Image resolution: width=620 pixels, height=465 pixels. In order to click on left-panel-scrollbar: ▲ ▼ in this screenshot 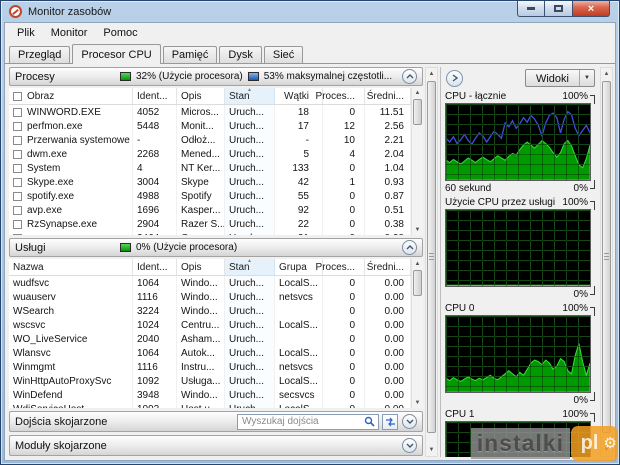, I will do `click(431, 262)`.